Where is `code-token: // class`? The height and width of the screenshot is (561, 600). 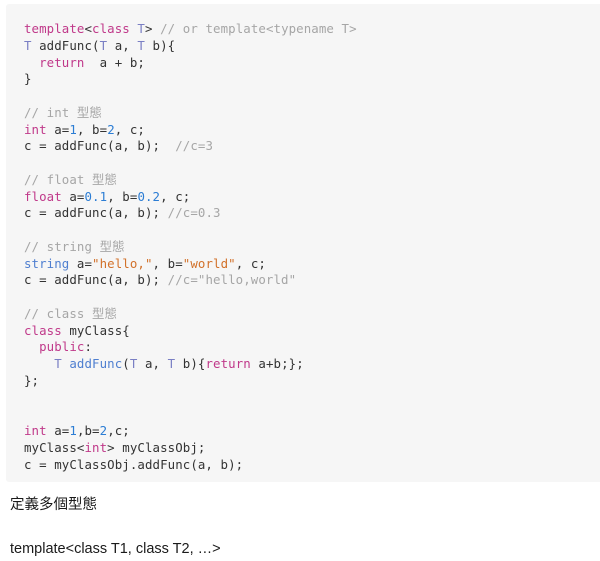
code-token: // class is located at coordinates (58, 313).